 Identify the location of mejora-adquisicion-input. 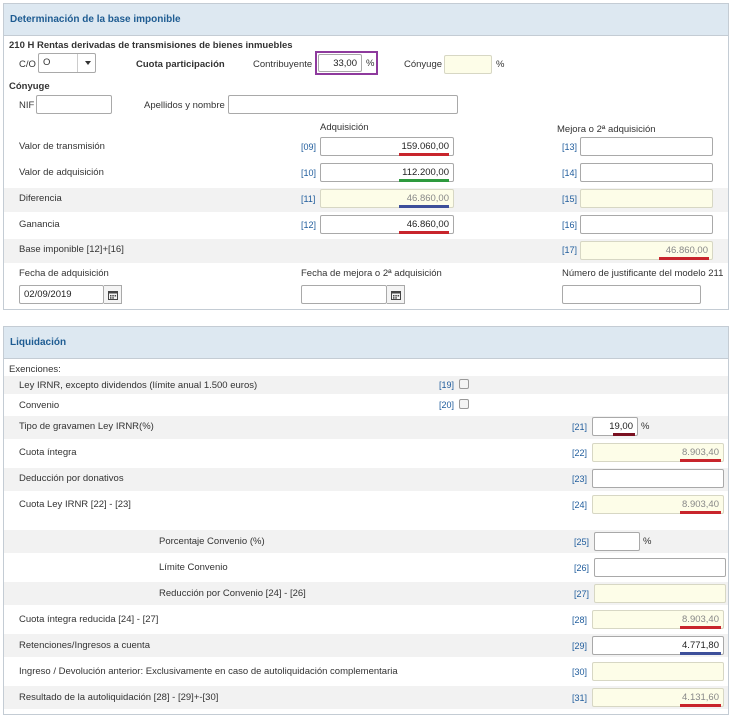
(646, 172).